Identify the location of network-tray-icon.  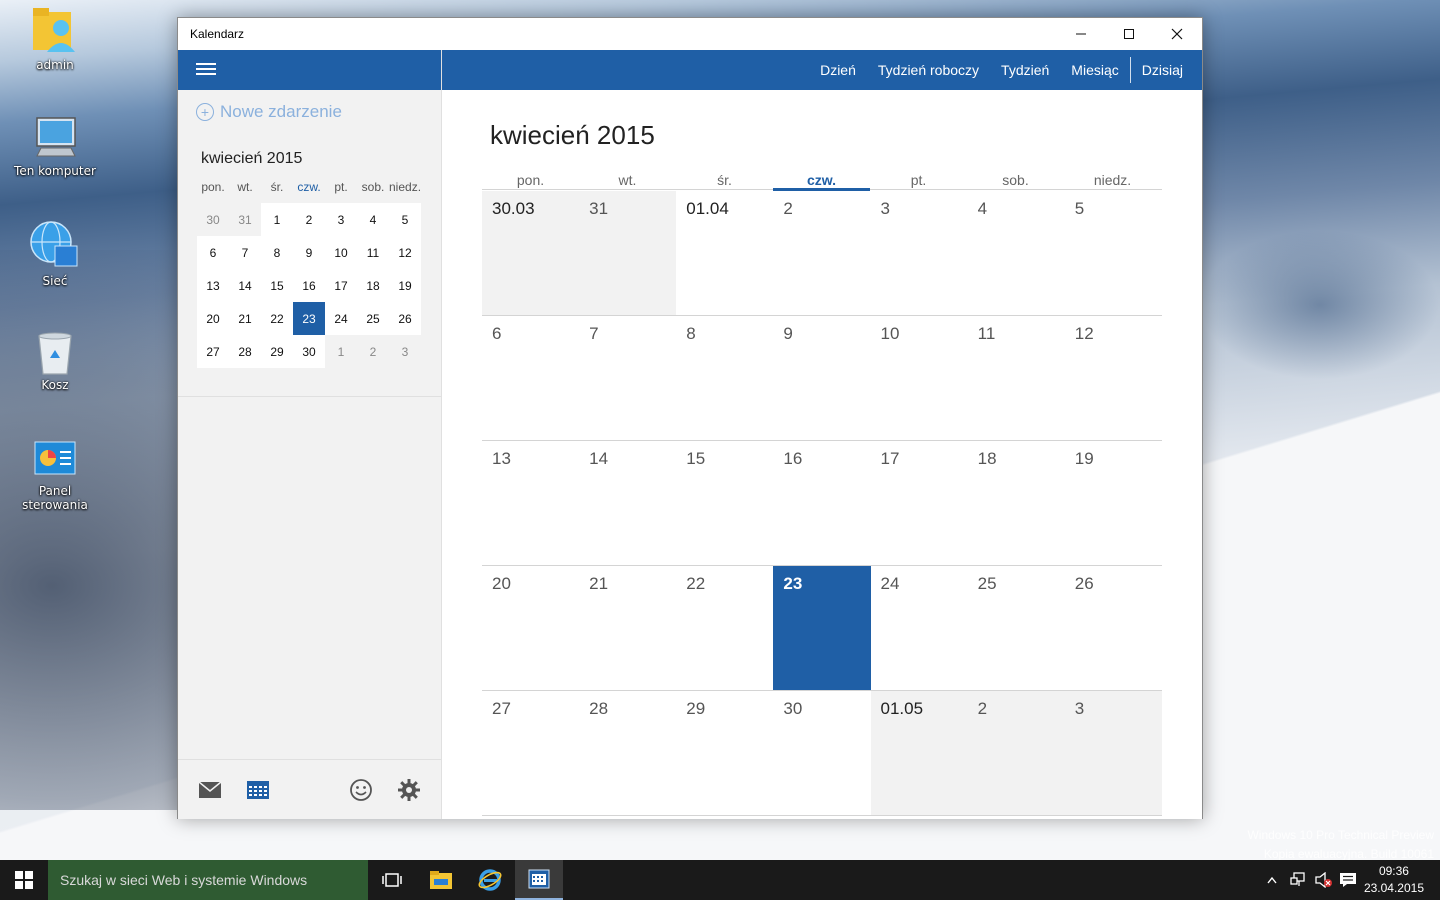
(1298, 880).